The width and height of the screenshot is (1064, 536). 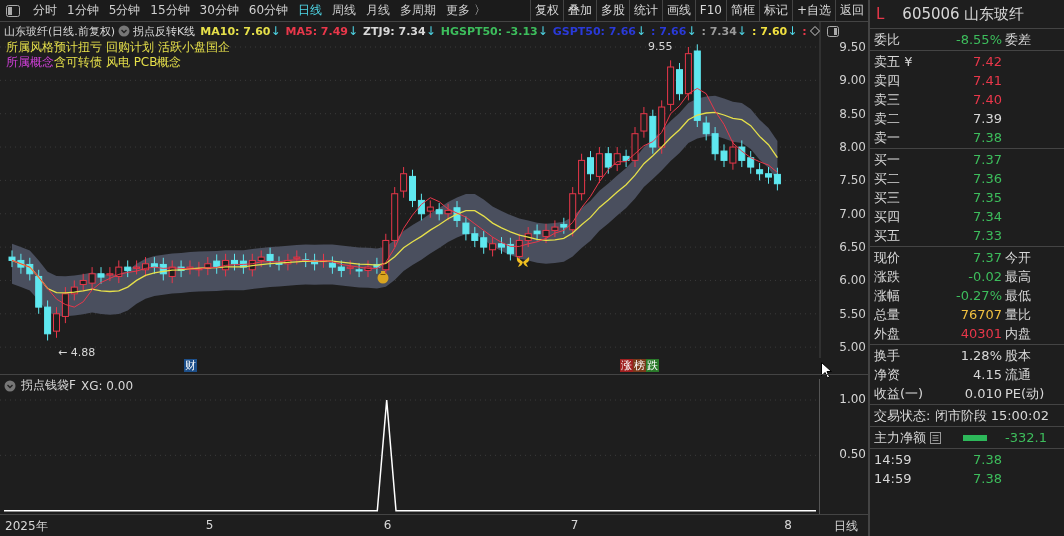 What do you see at coordinates (164, 31) in the screenshot?
I see `indicator-name: 拐点反转K线` at bounding box center [164, 31].